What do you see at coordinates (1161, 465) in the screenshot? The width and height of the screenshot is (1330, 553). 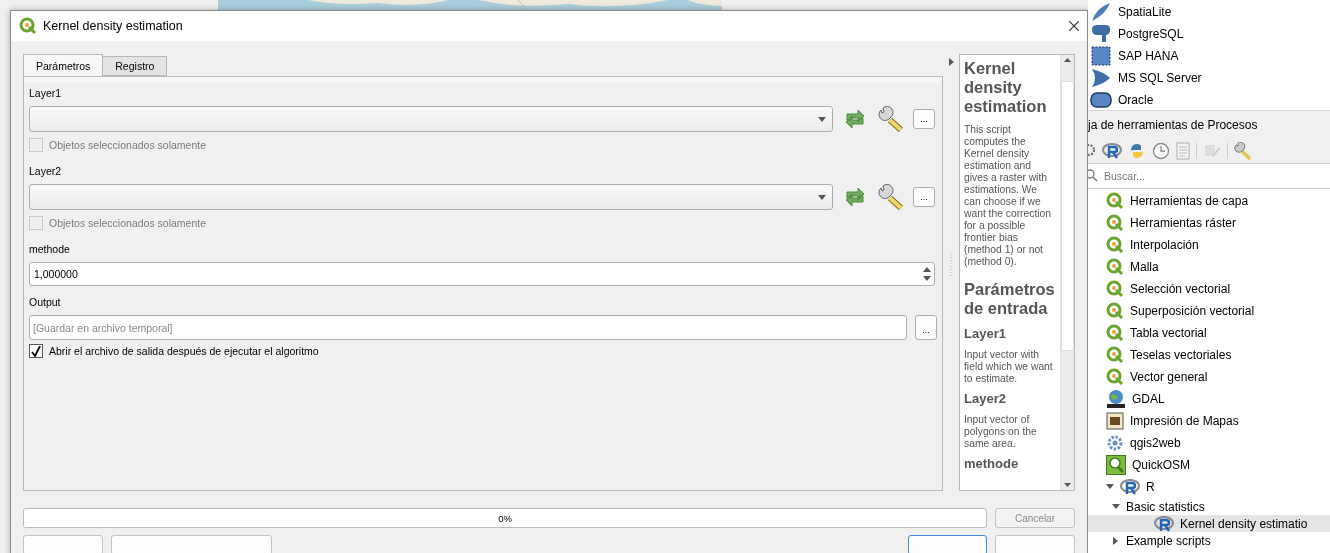 I see `tree-item-label: QuickOSM` at bounding box center [1161, 465].